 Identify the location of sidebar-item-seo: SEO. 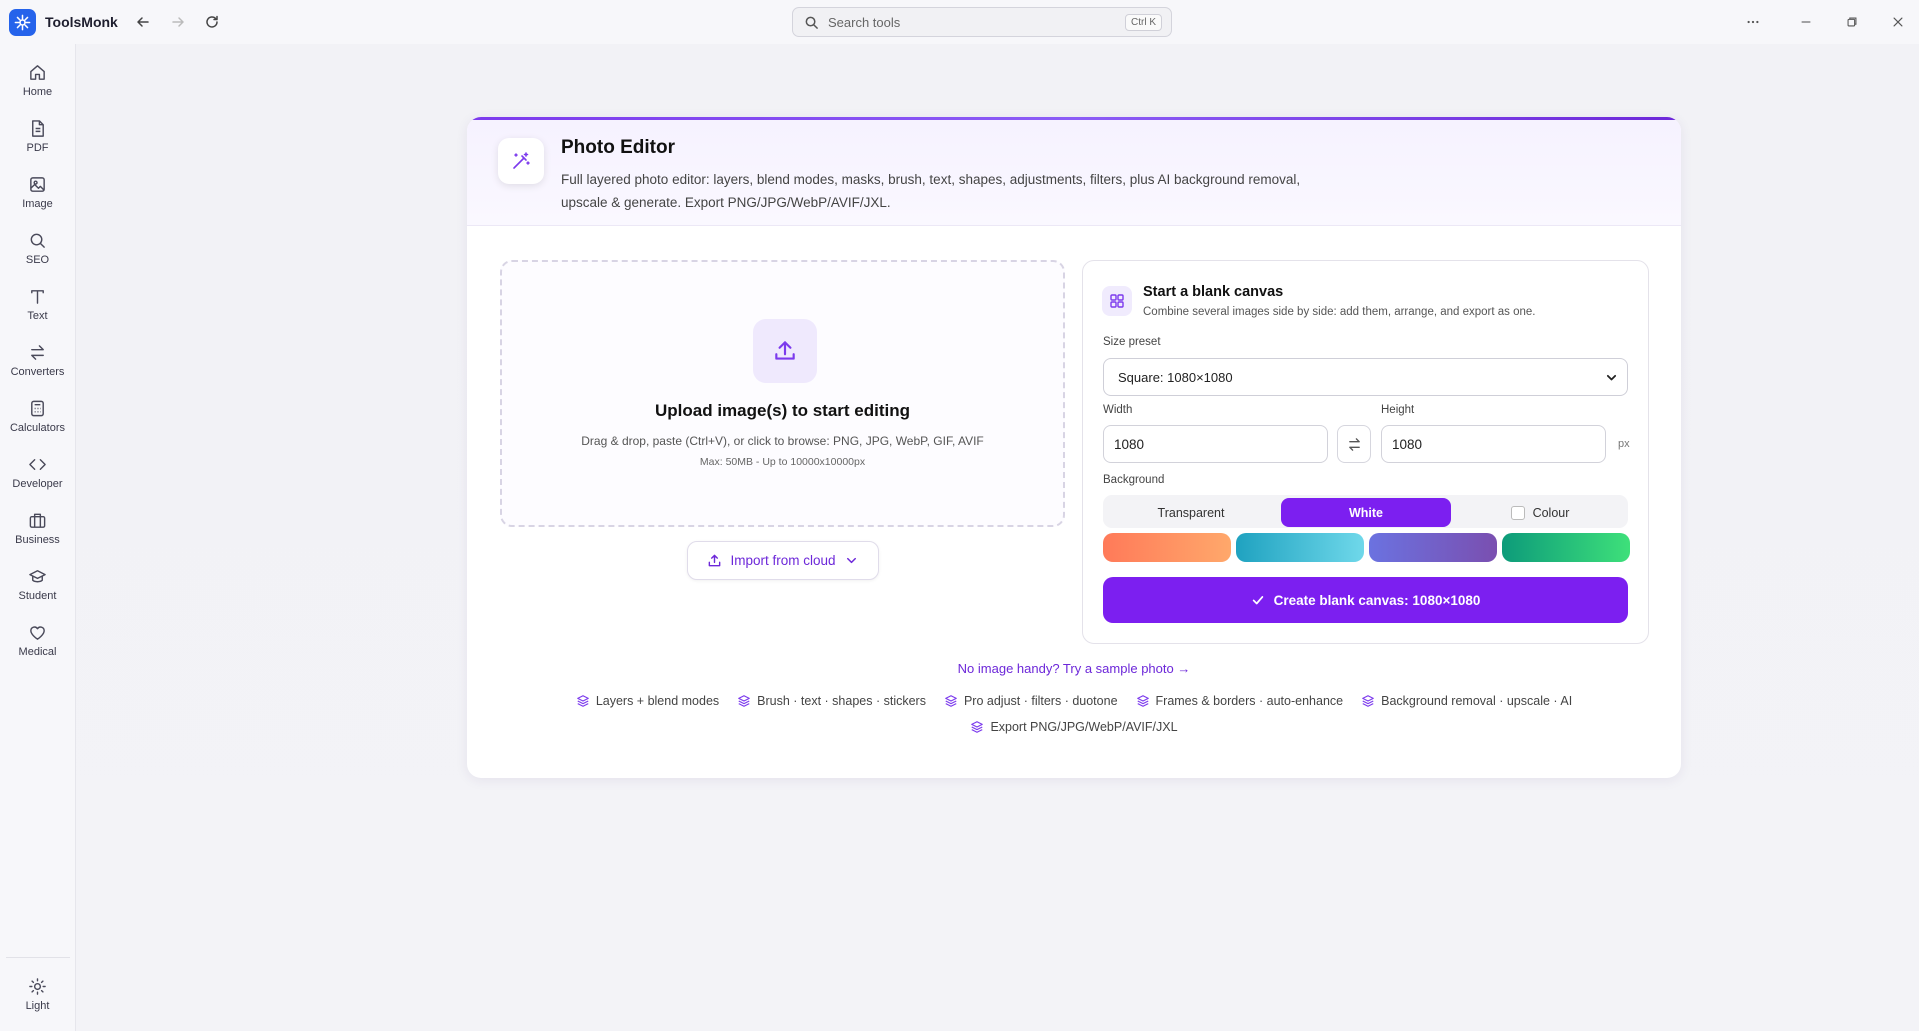
(37, 257).